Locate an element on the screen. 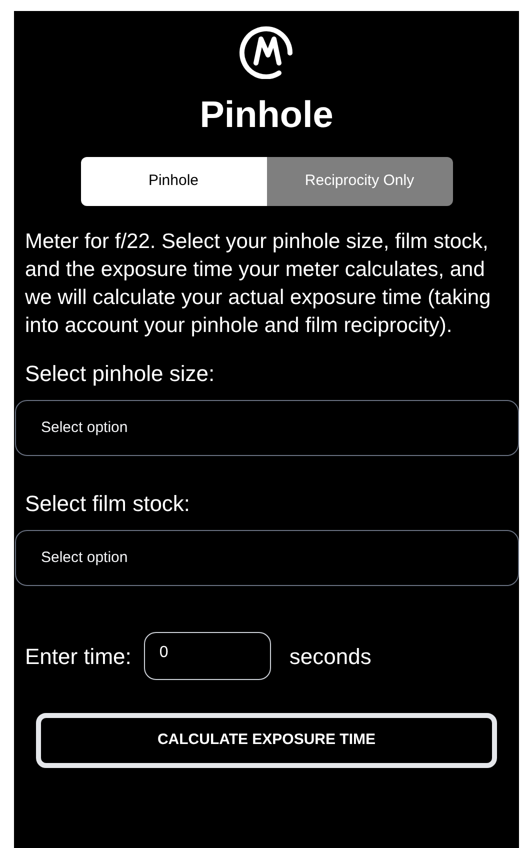 This screenshot has height=848, width=529. description: Meter for f/22. Select your pinhole size, film stock, and the exposure time your meter calculates, and we will calculate your actual exposure time (taking into account your pinhole and film reciprocity). is located at coordinates (258, 284).